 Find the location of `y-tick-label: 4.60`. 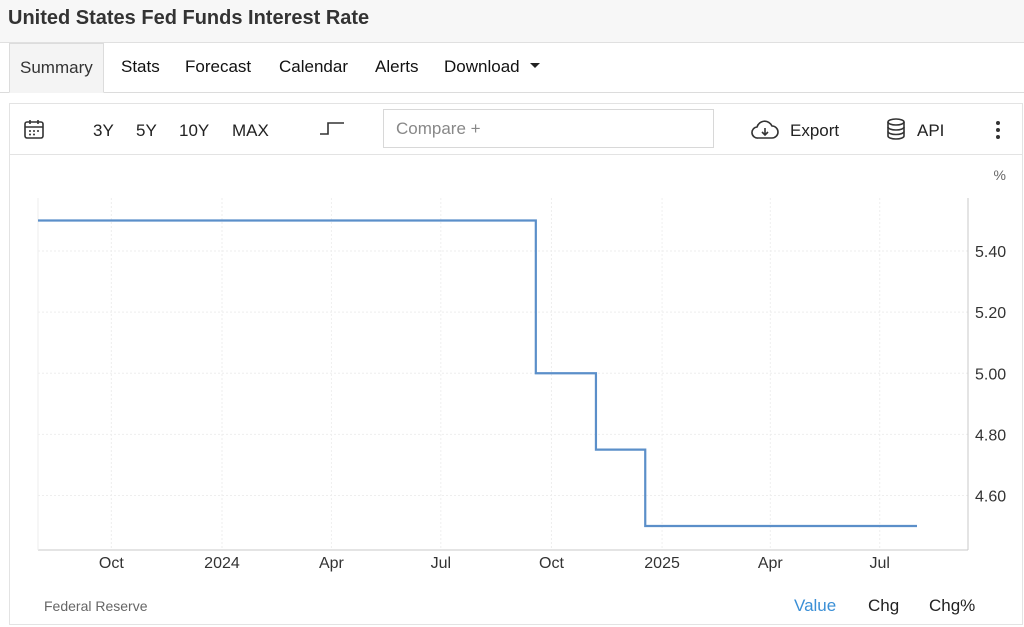

y-tick-label: 4.60 is located at coordinates (990, 496).